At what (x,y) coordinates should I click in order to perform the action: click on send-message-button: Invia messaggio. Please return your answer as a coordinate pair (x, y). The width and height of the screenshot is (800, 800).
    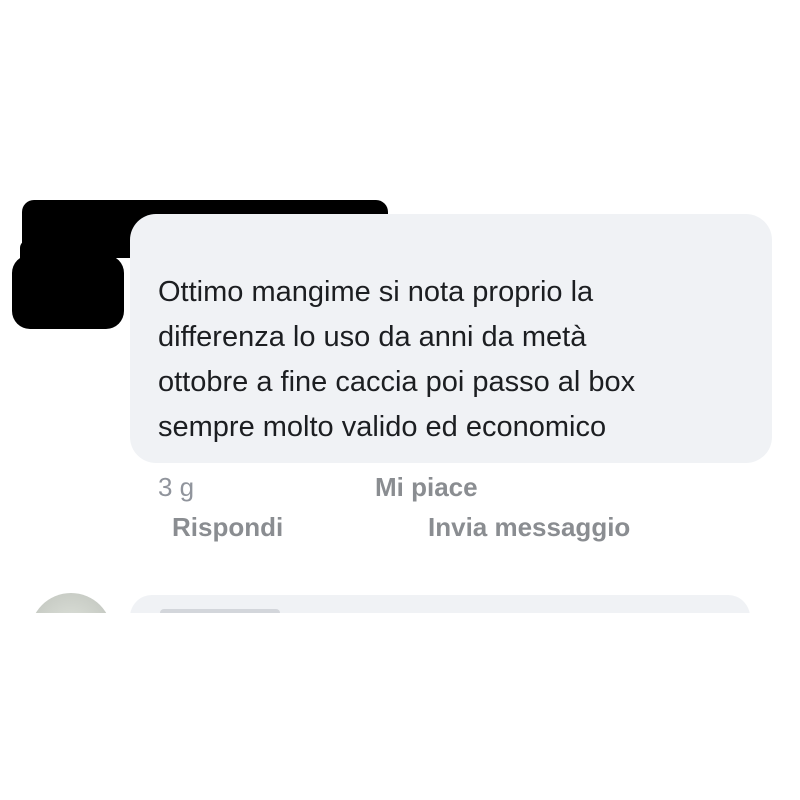
    Looking at the image, I should click on (529, 527).